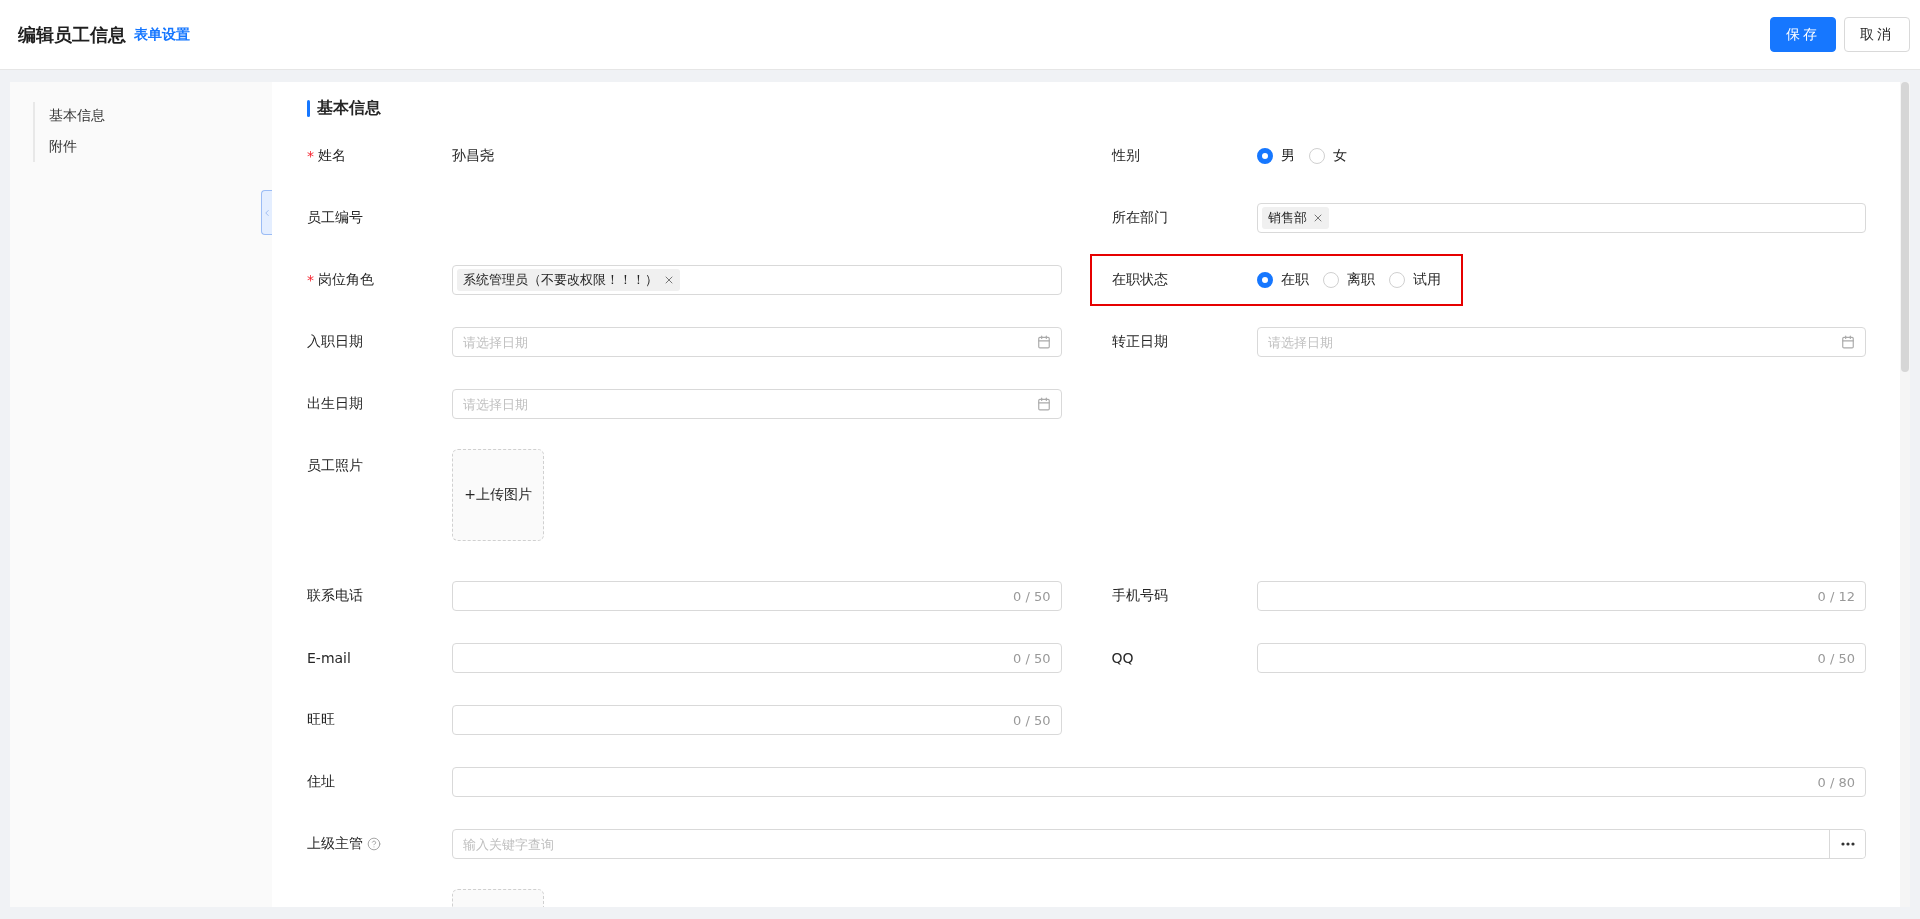 This screenshot has width=1920, height=919. Describe the element at coordinates (757, 280) in the screenshot. I see `tag-select-field: 系统管理员（不要改权限！！！）` at that location.